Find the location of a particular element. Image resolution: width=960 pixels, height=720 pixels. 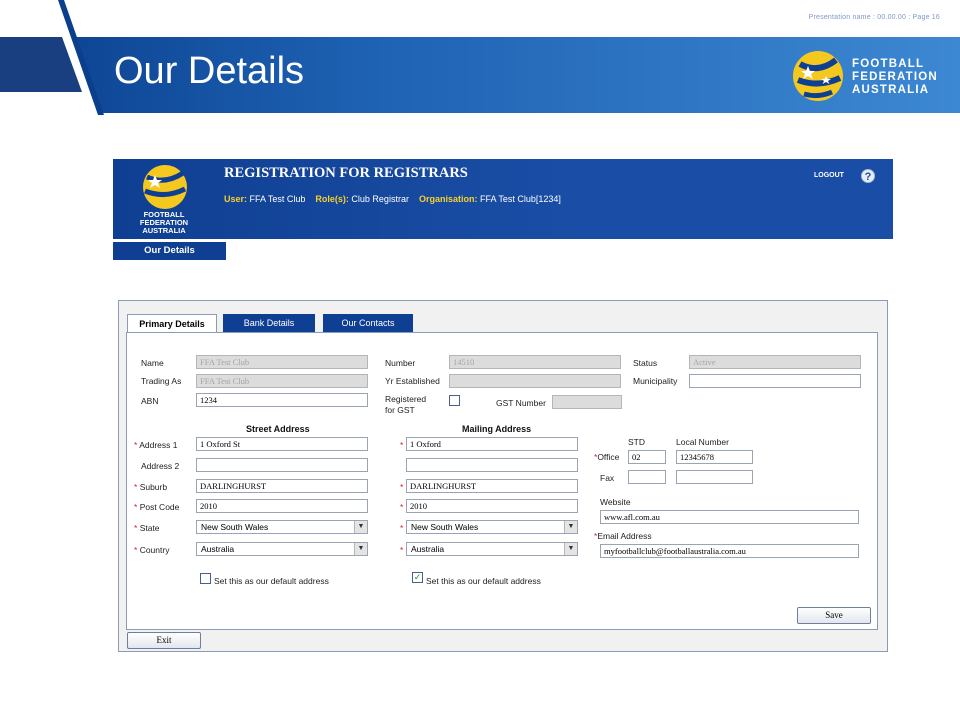

mailing-default-label: Set this as our default address is located at coordinates (483, 581).